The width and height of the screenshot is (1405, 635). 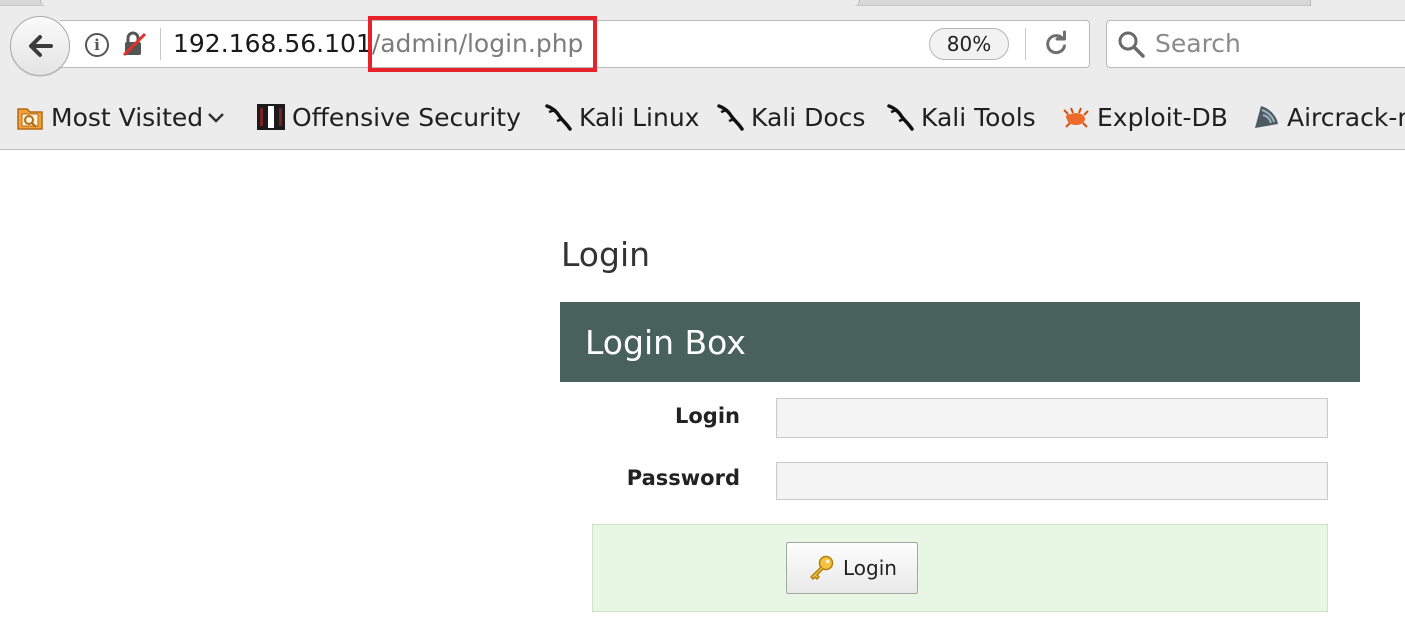 I want to click on search-input, so click(x=1255, y=44).